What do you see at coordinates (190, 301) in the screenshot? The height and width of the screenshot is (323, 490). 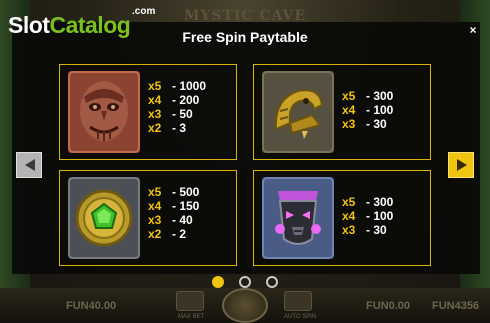 I see `max-bet-button` at bounding box center [190, 301].